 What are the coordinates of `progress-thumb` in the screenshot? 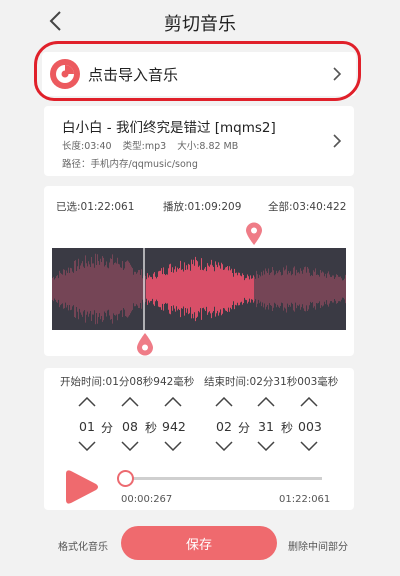 It's located at (125, 478).